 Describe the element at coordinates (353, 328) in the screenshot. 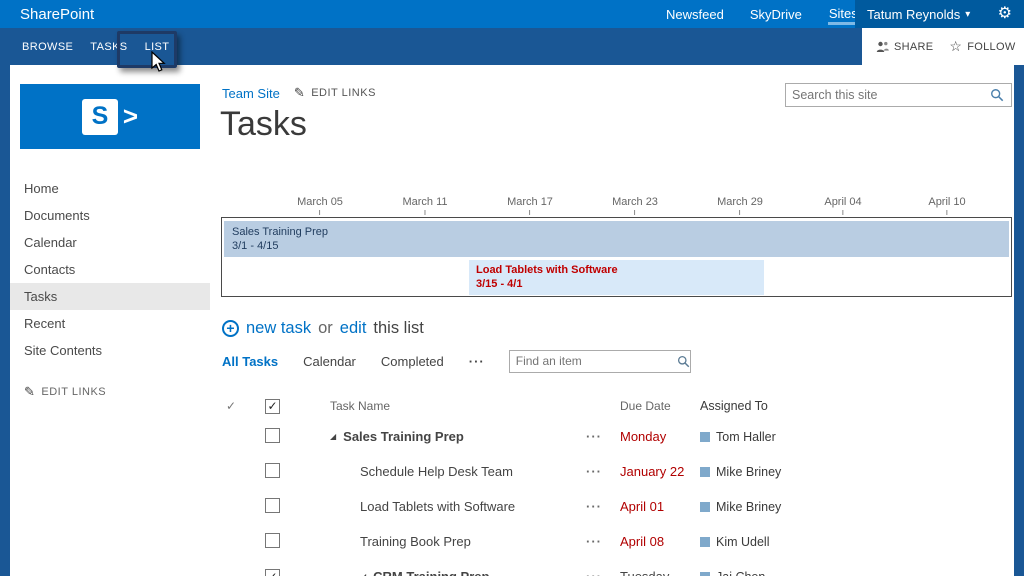

I see `edit-list-link: edit` at that location.